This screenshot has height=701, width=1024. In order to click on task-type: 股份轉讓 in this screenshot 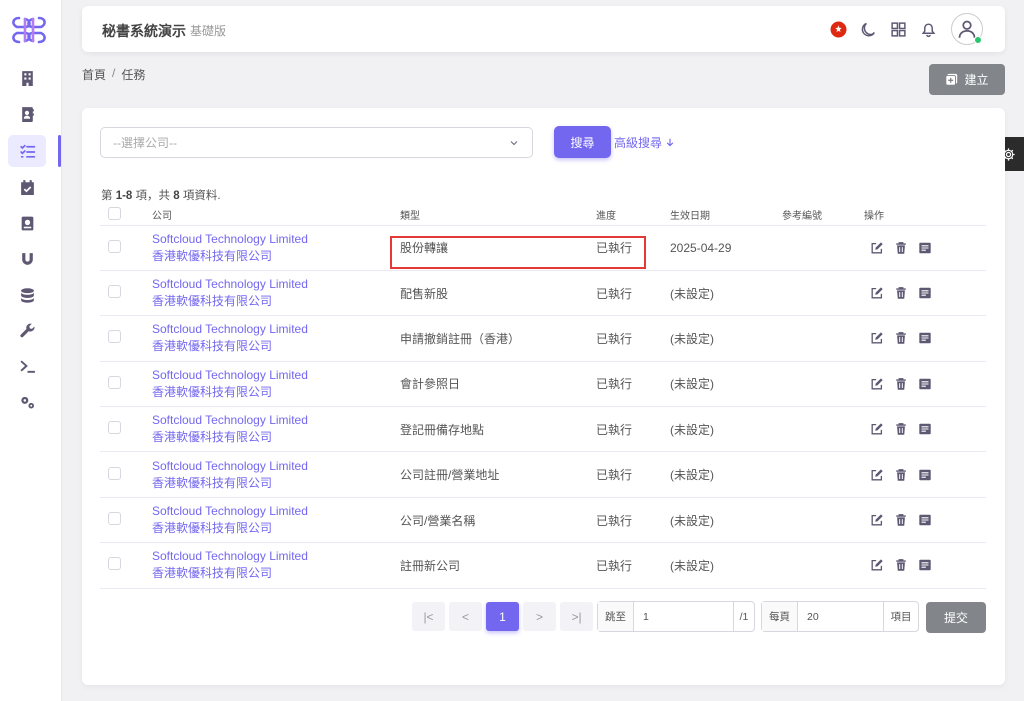, I will do `click(498, 248)`.